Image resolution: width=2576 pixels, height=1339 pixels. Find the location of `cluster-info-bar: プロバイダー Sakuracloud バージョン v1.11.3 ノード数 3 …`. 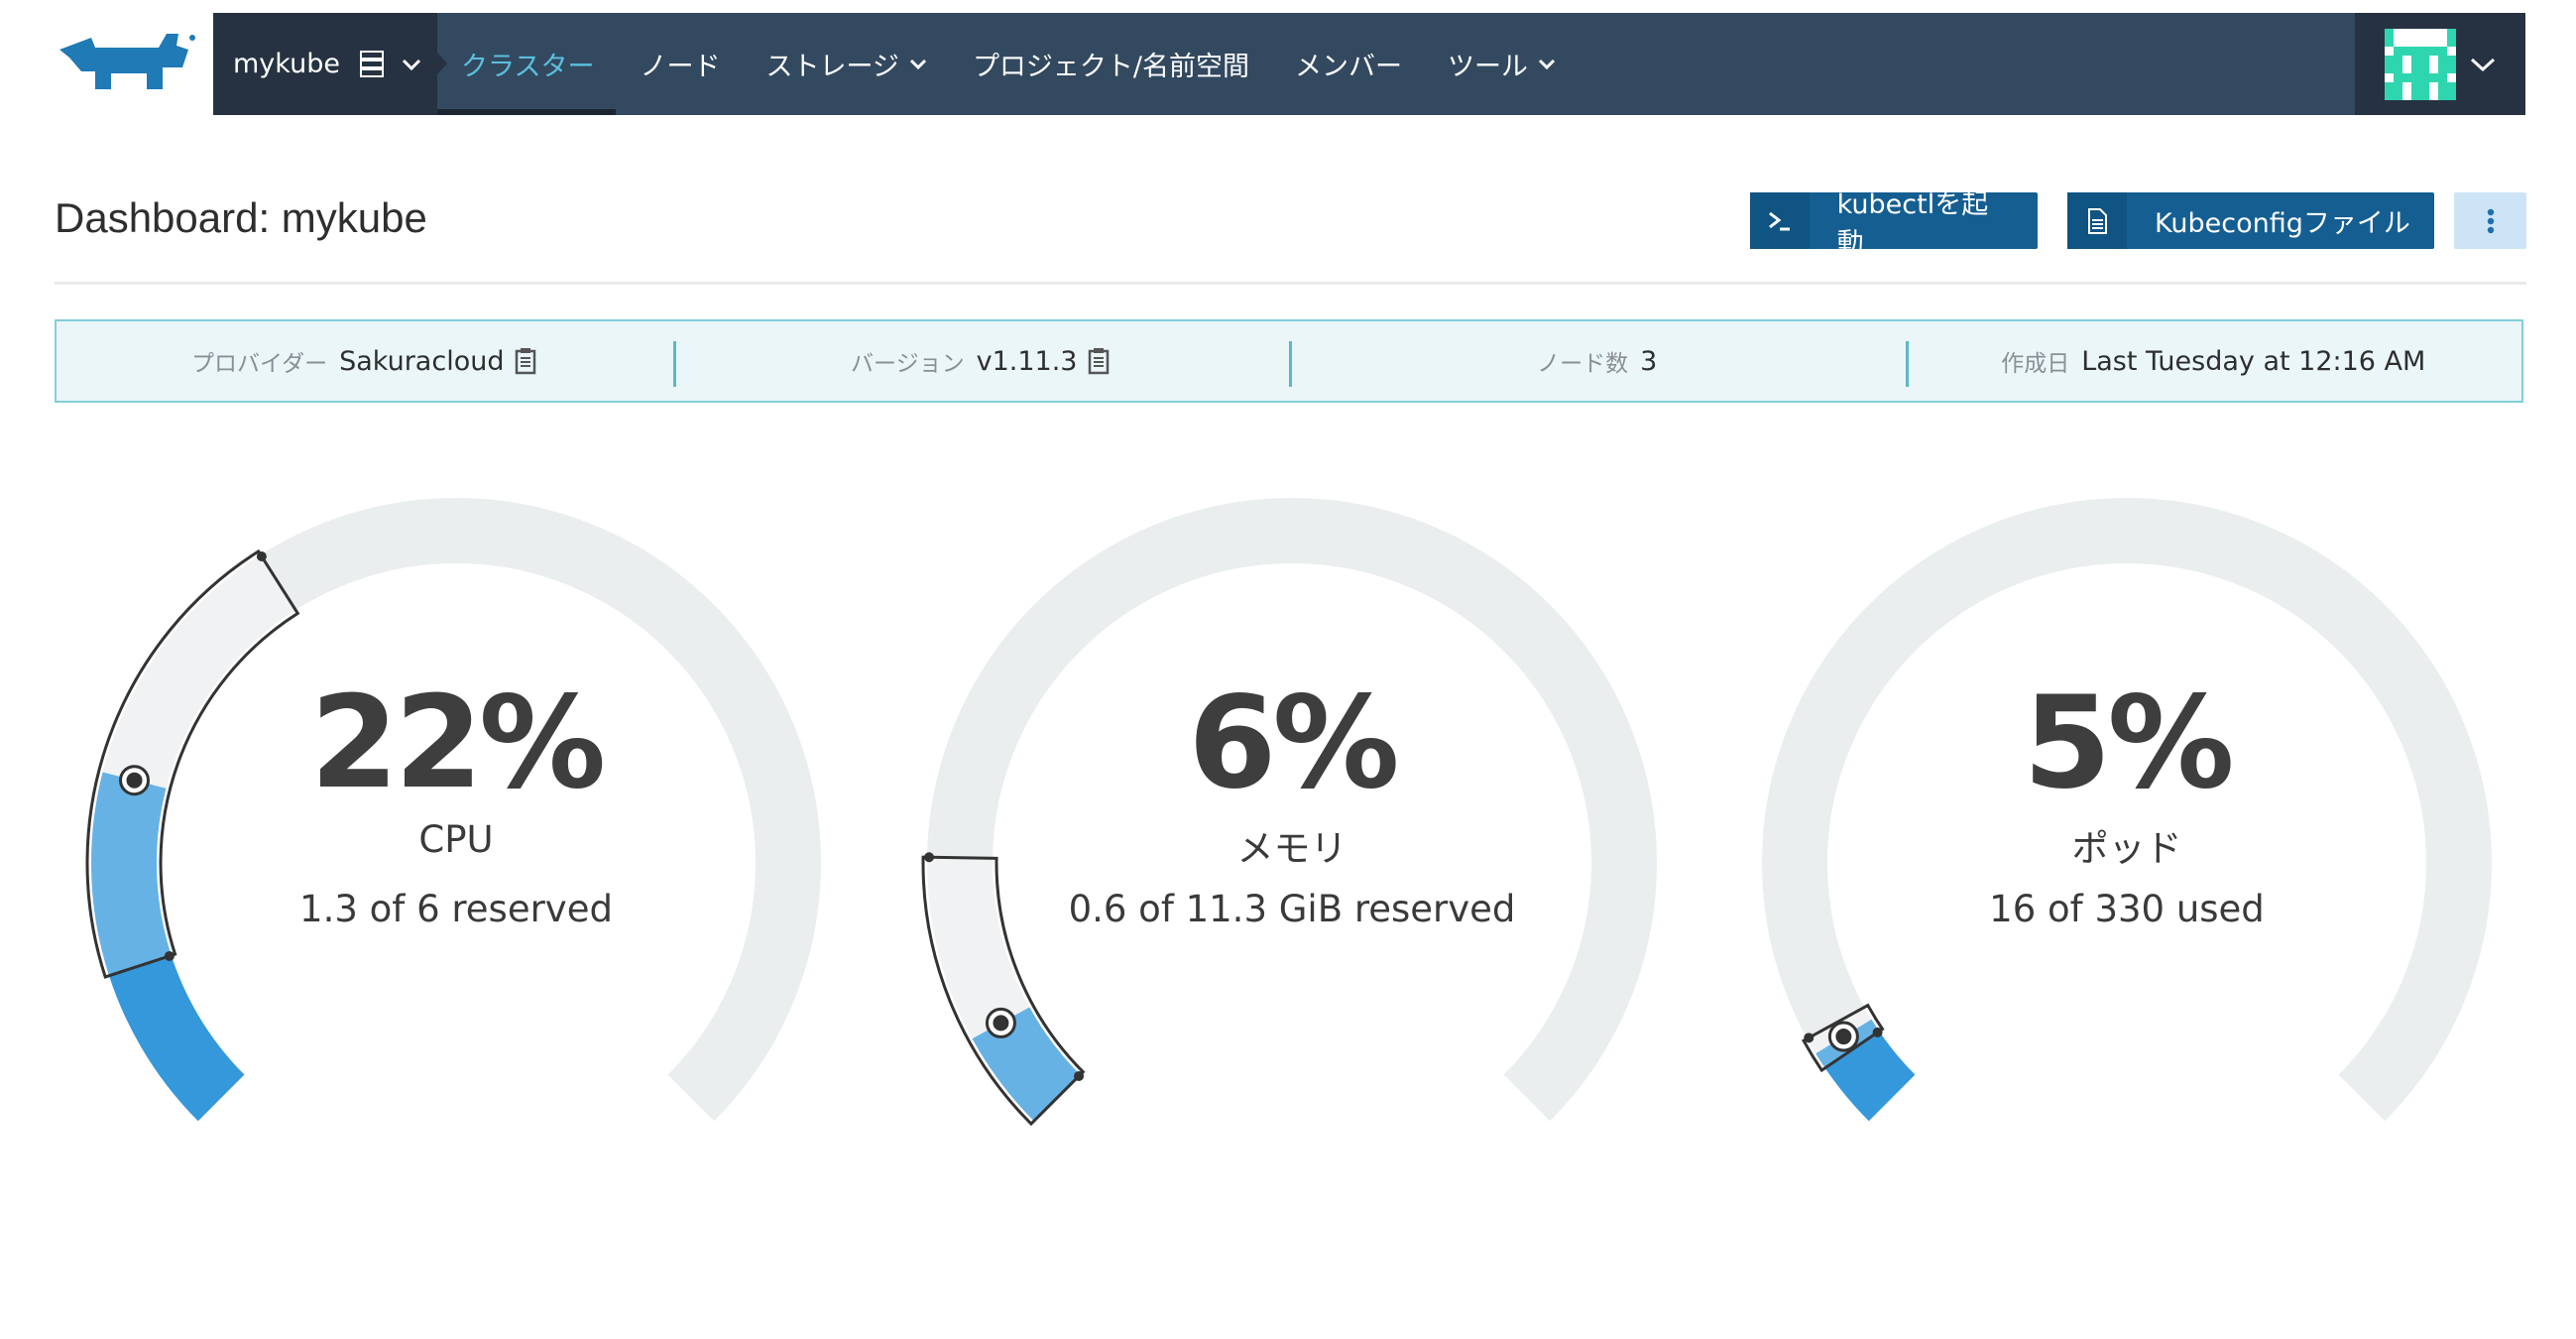

cluster-info-bar: プロバイダー Sakuracloud バージョン v1.11.3 ノード数 3 … is located at coordinates (1289, 361).